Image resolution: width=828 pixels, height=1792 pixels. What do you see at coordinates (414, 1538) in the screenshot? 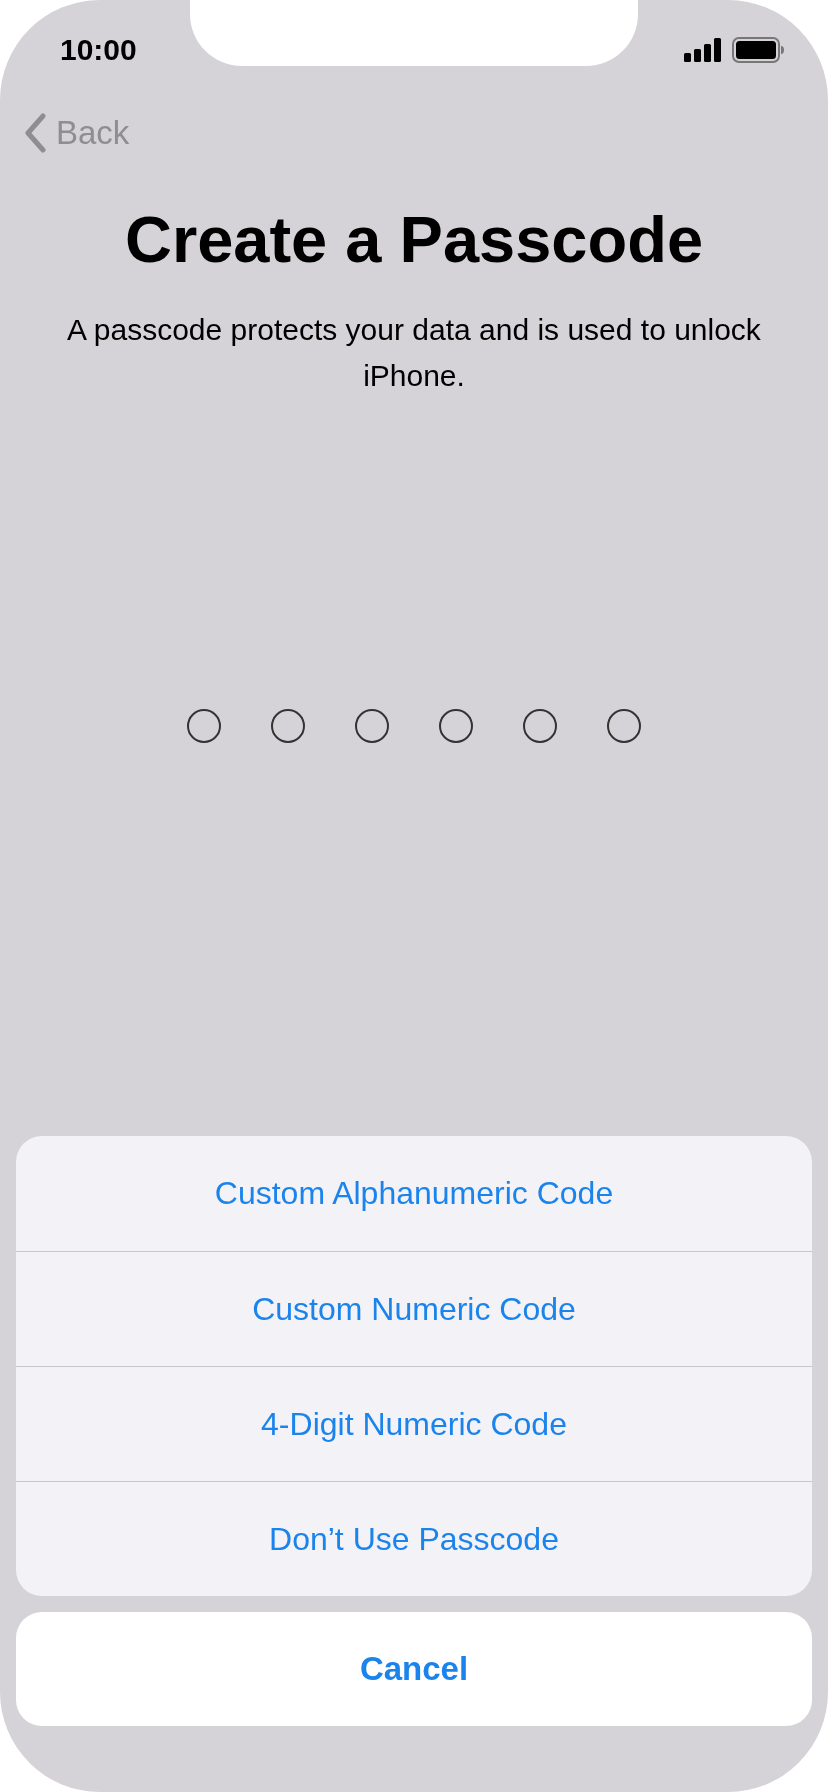
I see `sheet-option: Don’t Use Passcode` at bounding box center [414, 1538].